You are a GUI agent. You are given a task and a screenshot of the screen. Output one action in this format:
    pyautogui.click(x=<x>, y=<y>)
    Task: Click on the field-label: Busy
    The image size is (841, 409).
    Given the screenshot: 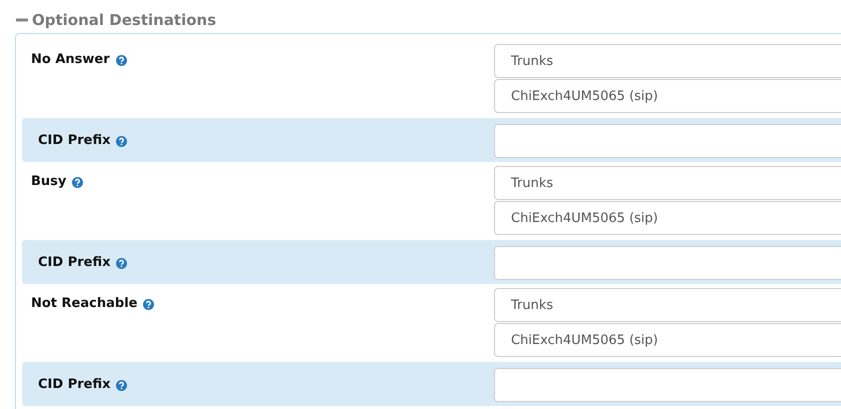 What is the action you would take?
    pyautogui.click(x=48, y=182)
    